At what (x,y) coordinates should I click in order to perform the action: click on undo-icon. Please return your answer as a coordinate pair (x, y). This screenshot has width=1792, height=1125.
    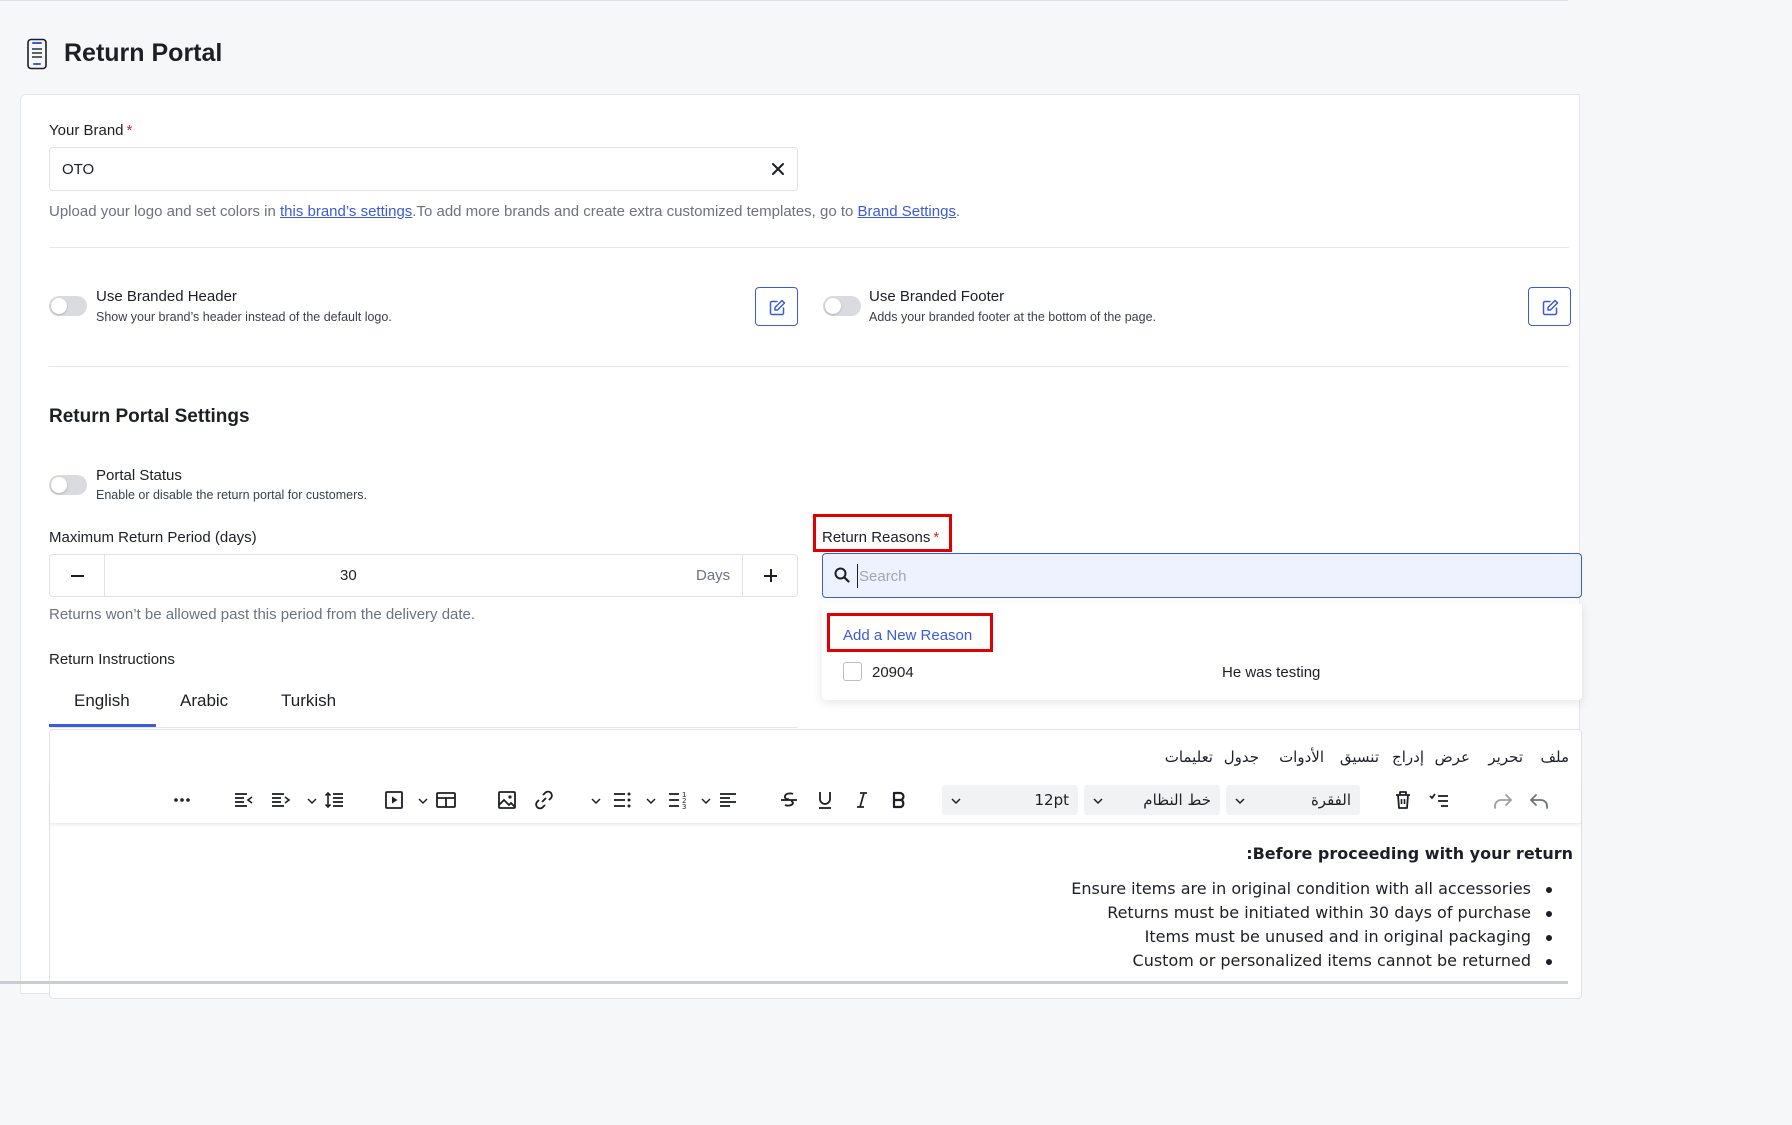
    Looking at the image, I should click on (1539, 800).